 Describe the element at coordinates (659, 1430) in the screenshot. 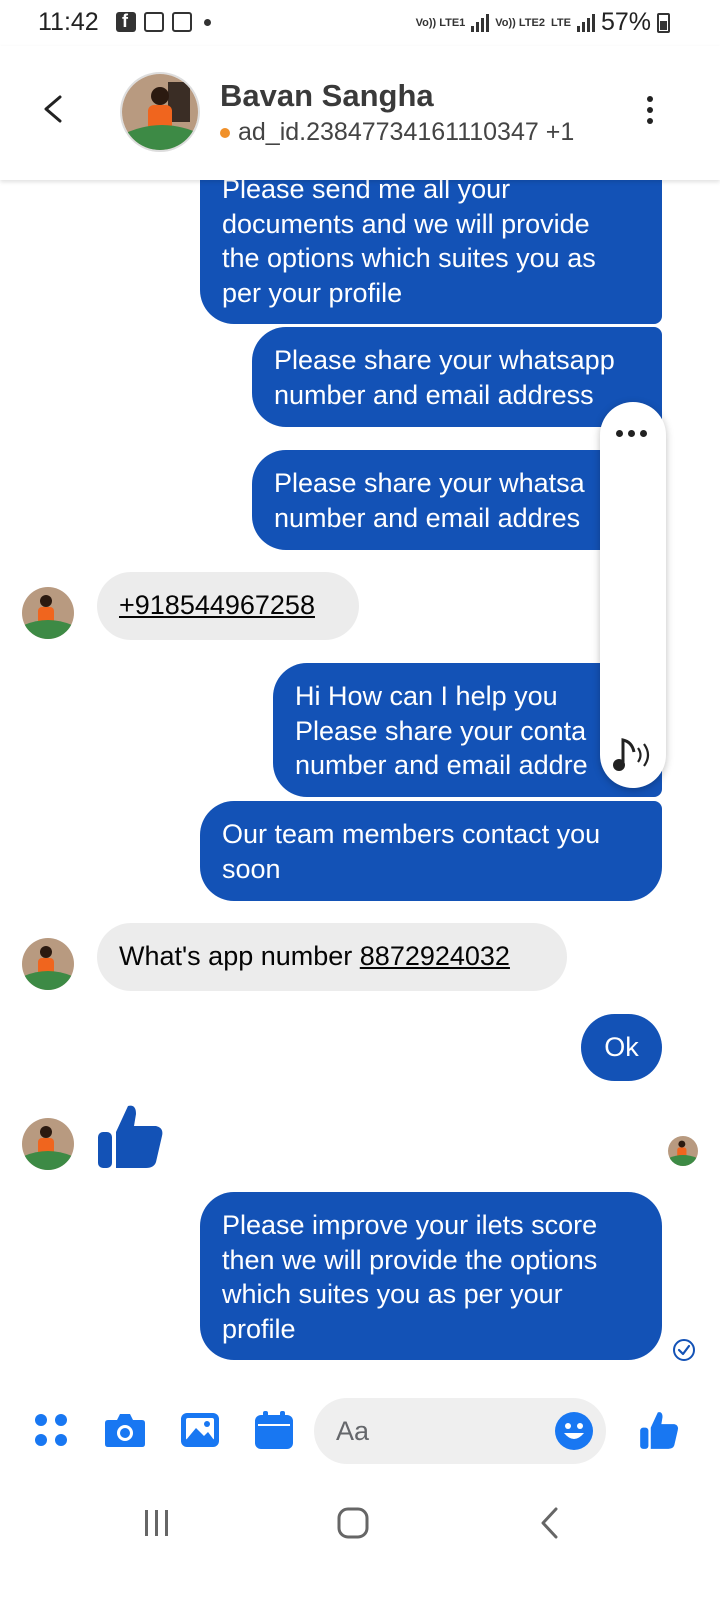

I see `thumbs-up-icon` at that location.